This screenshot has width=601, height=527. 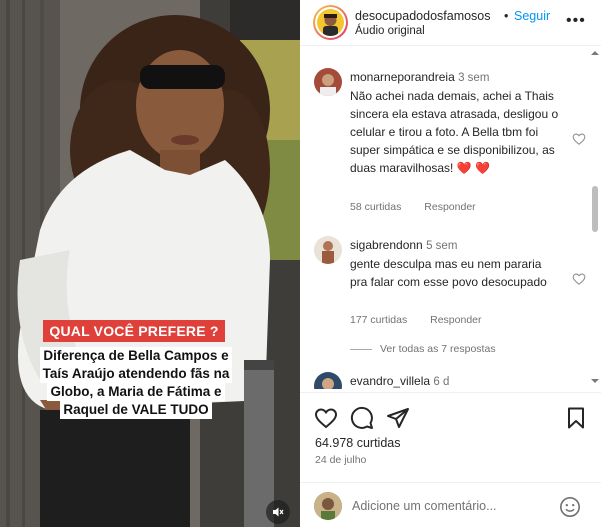 What do you see at coordinates (438, 349) in the screenshot?
I see `view-replies-label: Ver todas as 7 respostas` at bounding box center [438, 349].